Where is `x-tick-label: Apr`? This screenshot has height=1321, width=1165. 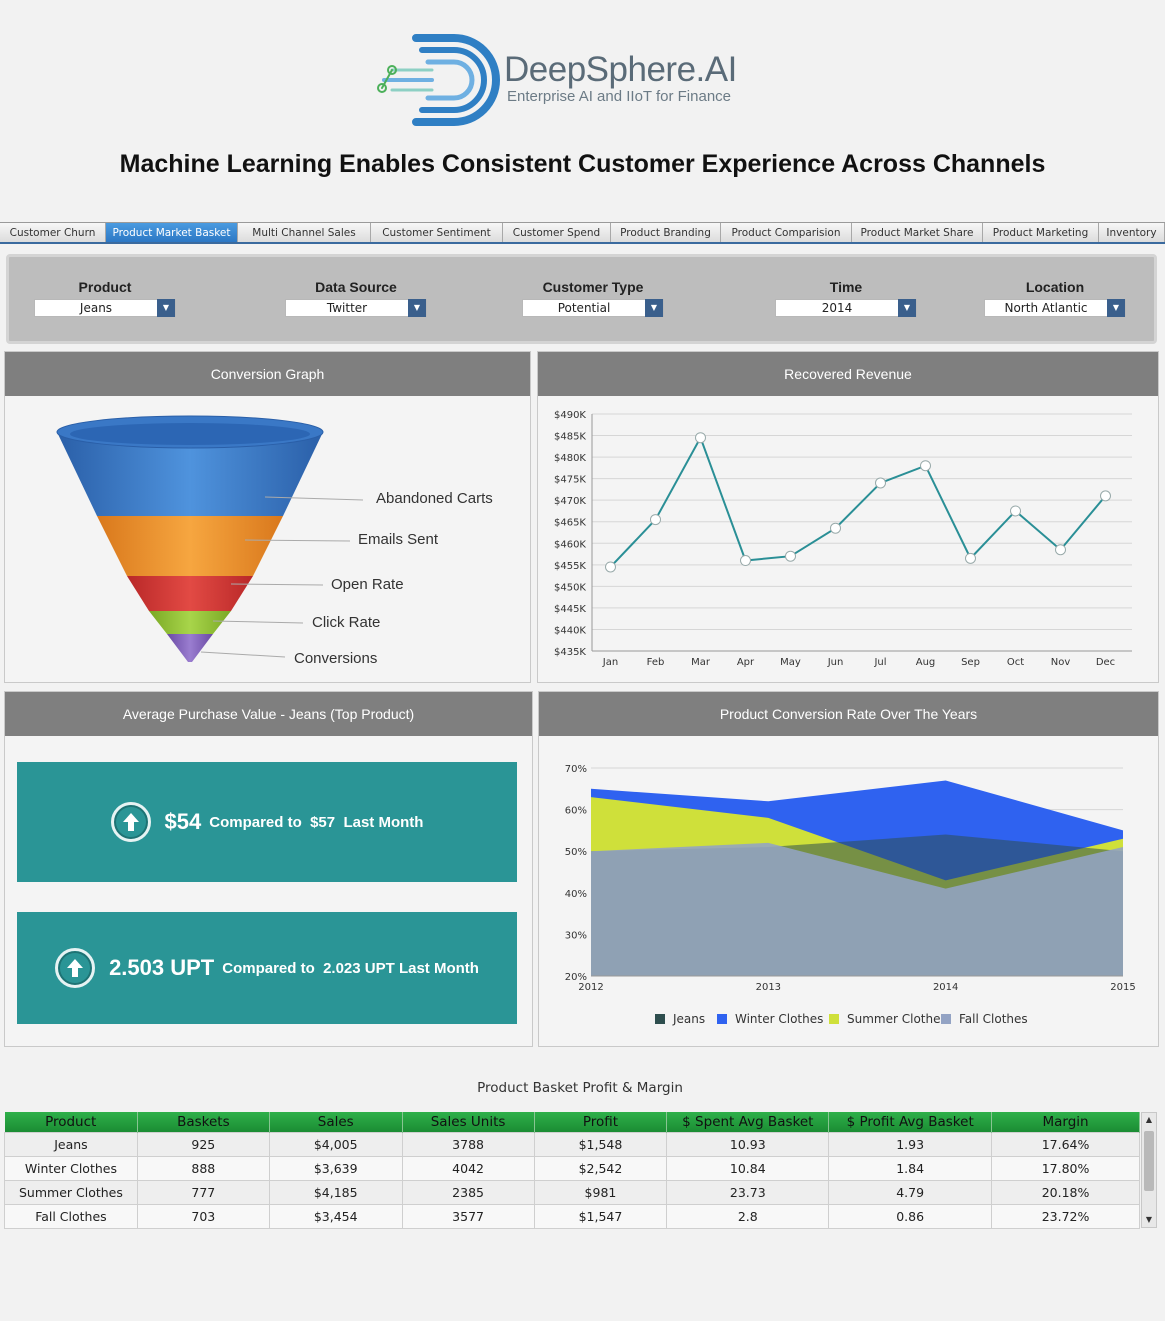 x-tick-label: Apr is located at coordinates (746, 662).